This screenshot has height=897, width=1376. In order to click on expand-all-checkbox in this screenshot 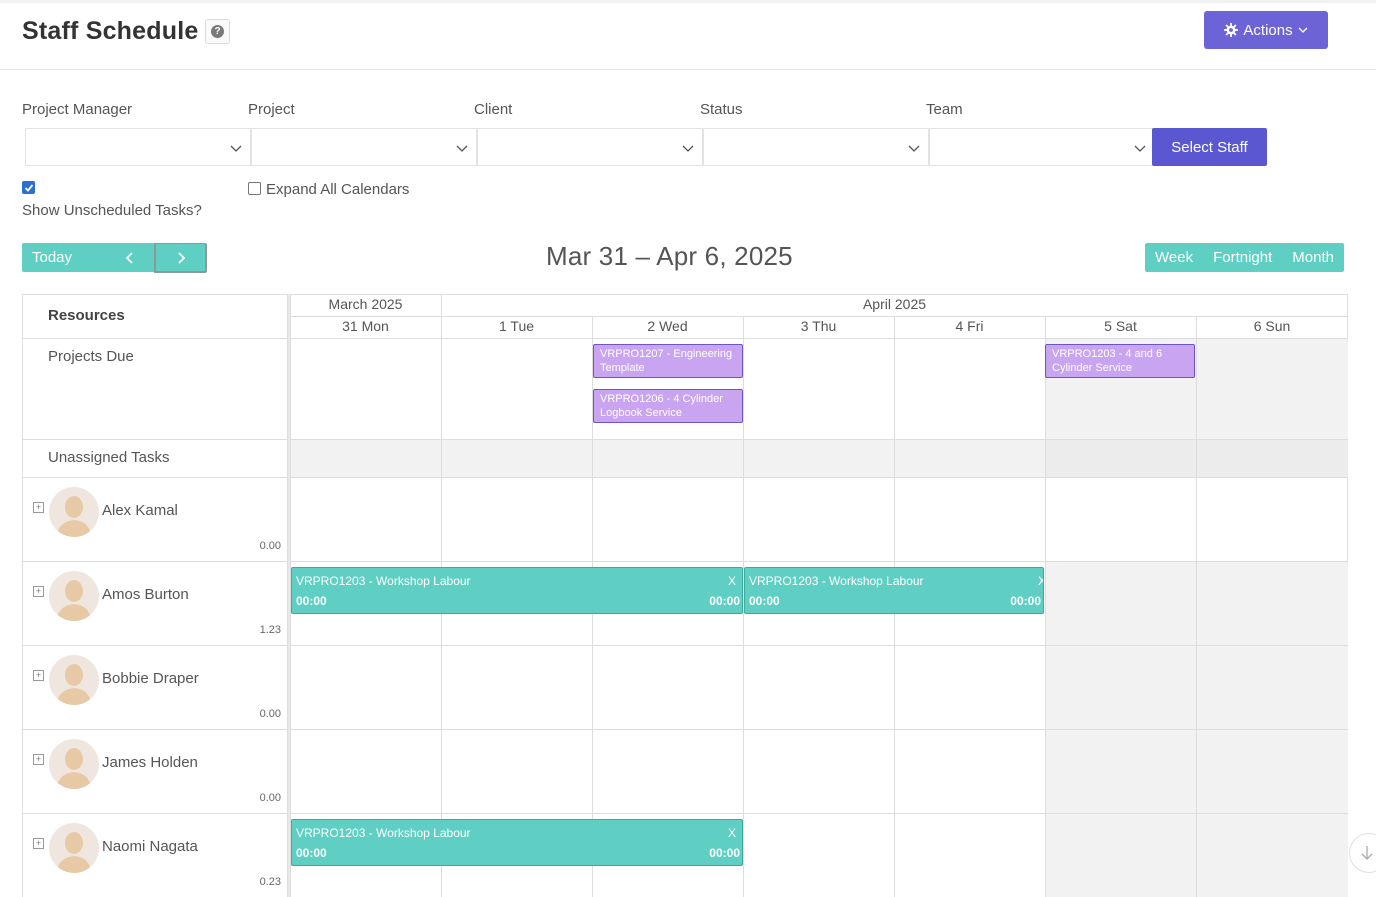, I will do `click(254, 188)`.